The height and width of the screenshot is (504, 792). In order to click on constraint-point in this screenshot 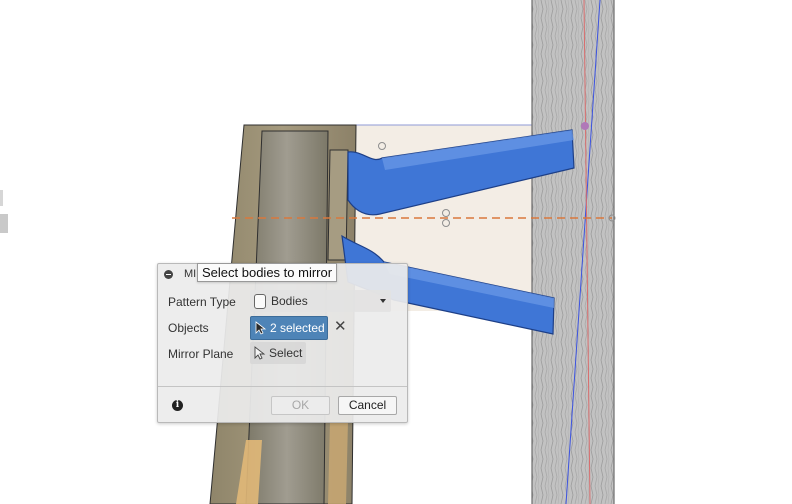, I will do `click(585, 126)`.